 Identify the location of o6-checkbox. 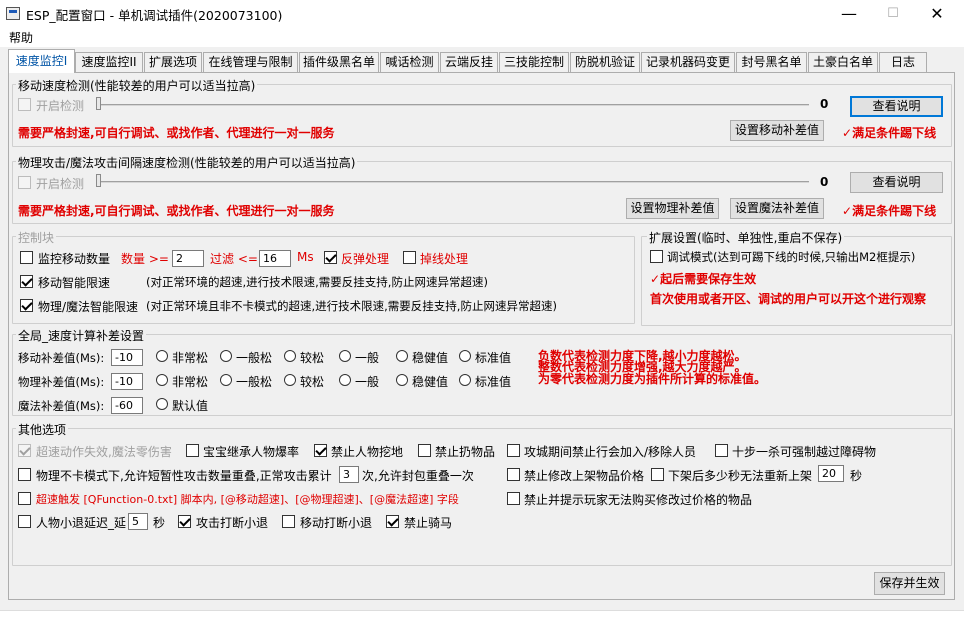
(721, 450).